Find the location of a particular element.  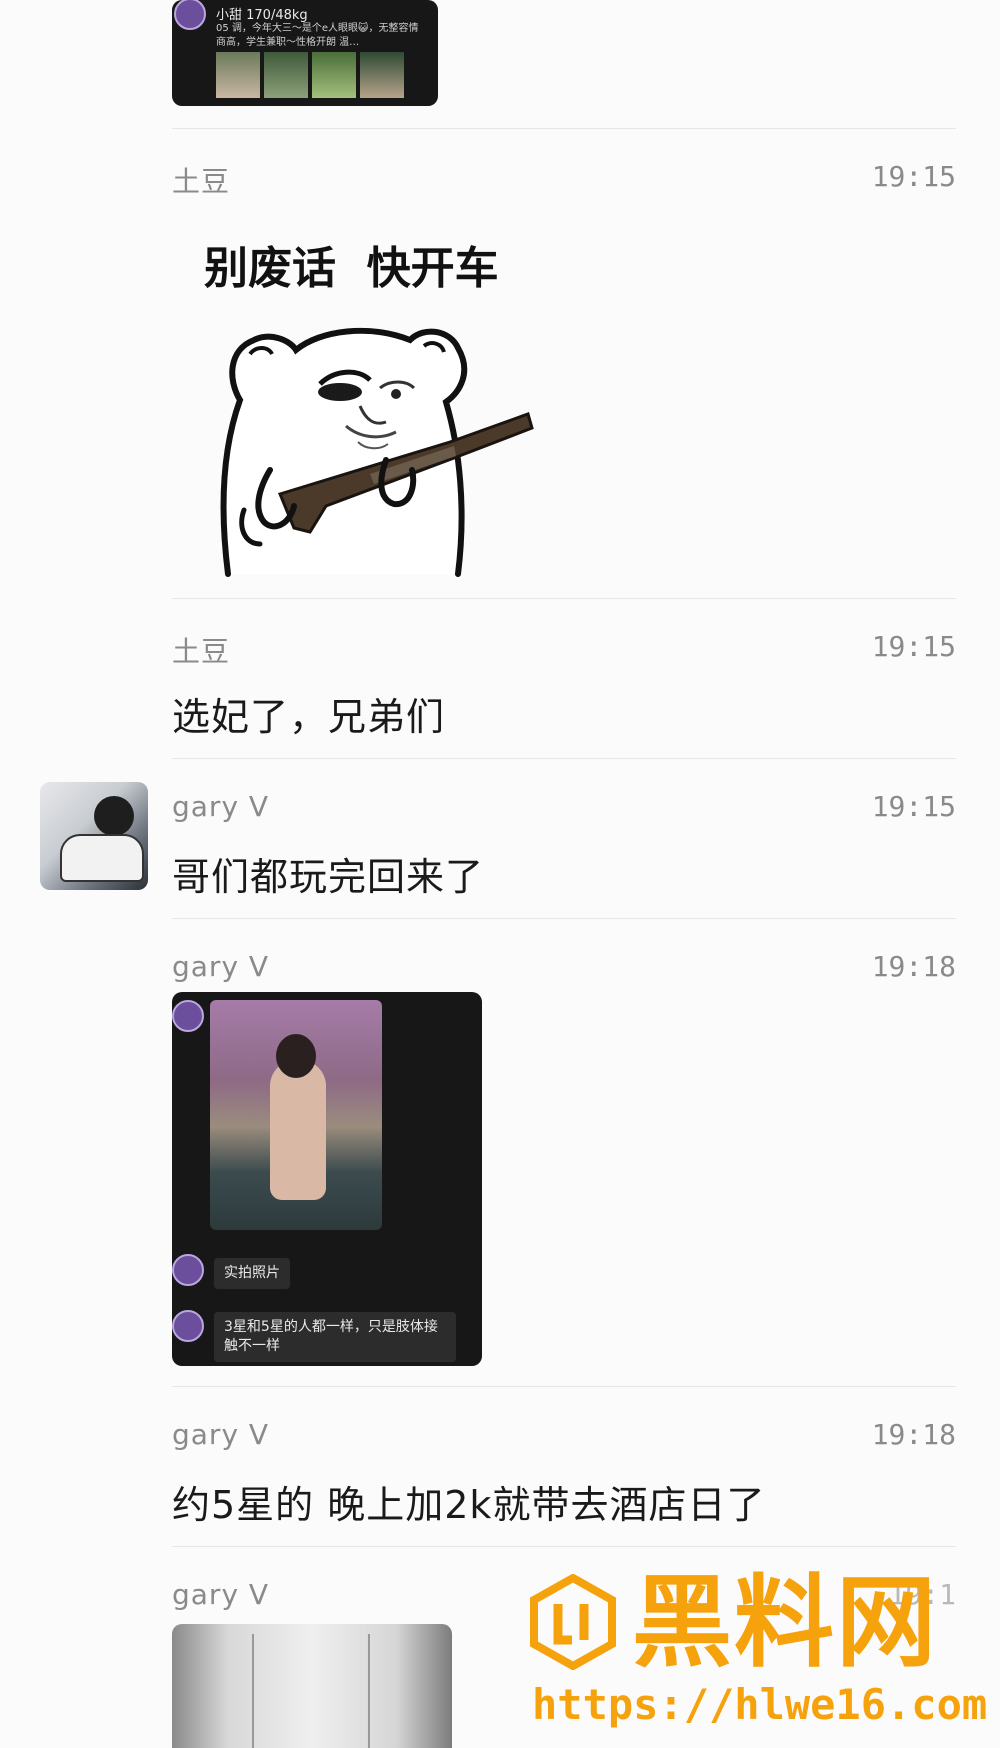

message-text: 选妃了，兄弟们 is located at coordinates (309, 717).